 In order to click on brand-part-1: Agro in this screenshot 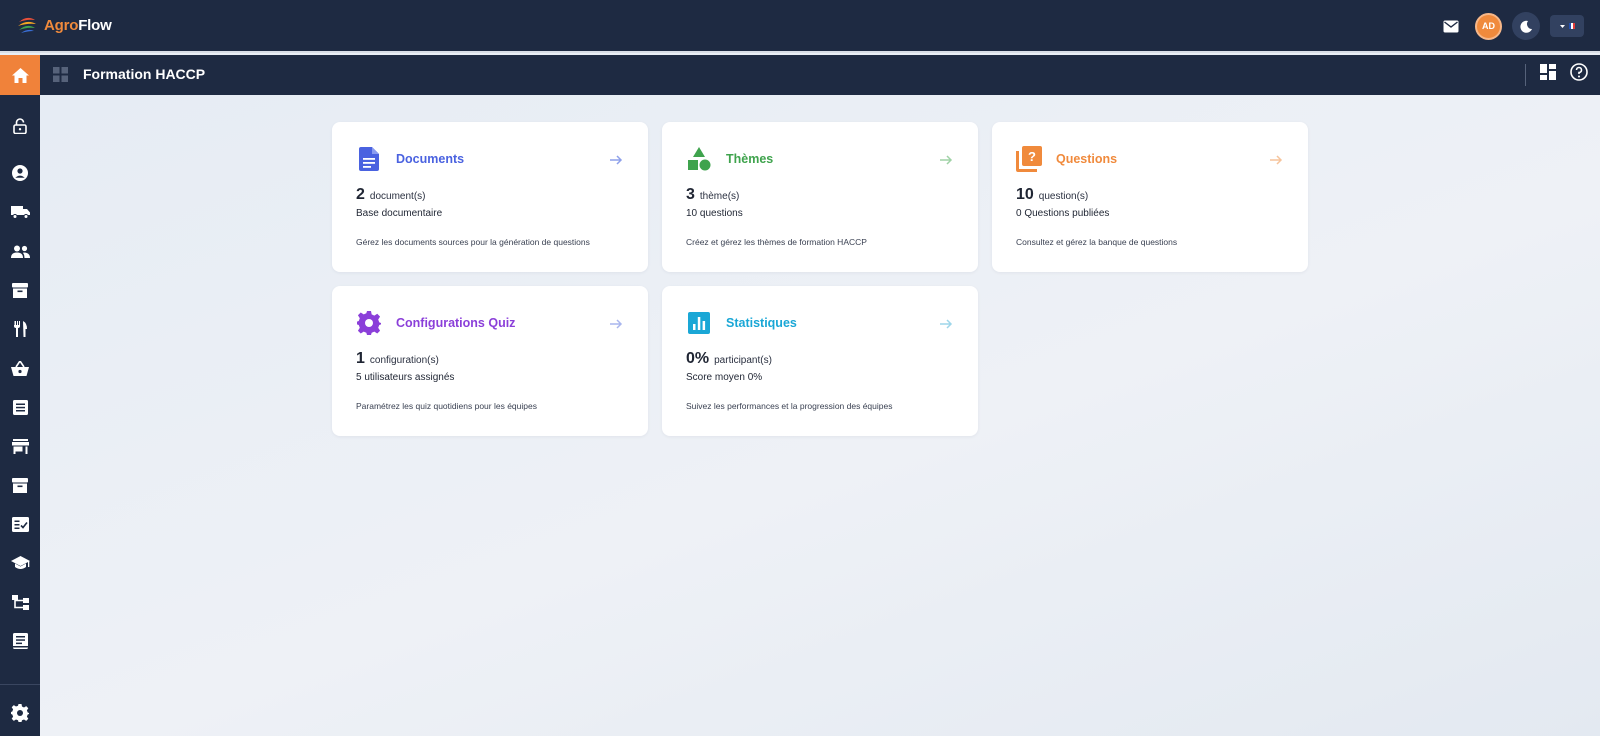, I will do `click(61, 25)`.